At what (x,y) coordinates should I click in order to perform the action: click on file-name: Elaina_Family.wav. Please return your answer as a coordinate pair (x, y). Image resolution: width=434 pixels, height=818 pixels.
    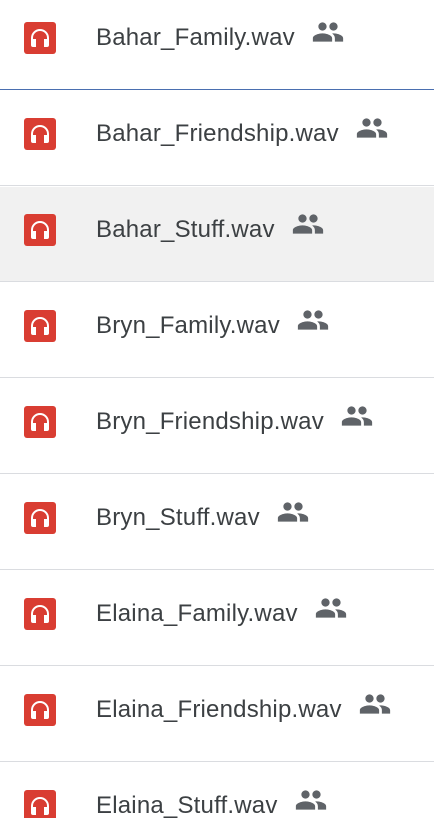
    Looking at the image, I should click on (197, 613).